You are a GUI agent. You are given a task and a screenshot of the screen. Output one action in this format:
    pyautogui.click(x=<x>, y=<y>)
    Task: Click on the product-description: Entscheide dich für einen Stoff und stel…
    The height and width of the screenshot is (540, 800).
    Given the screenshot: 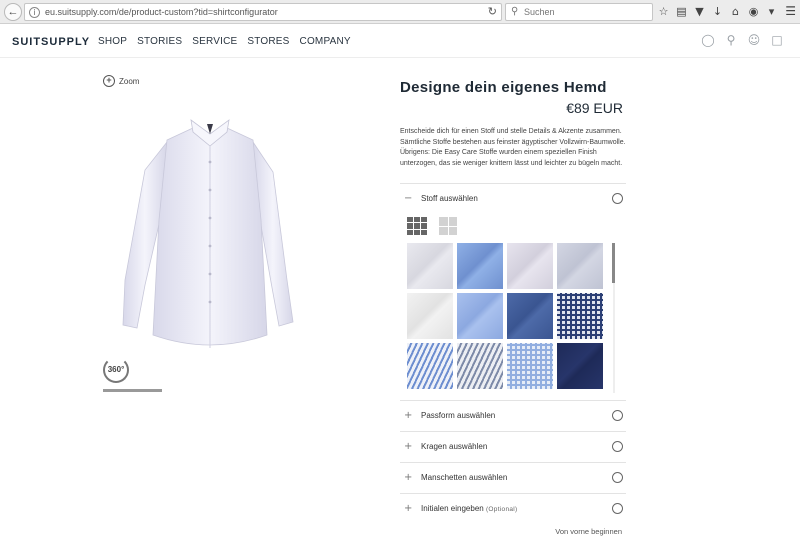 What is the action you would take?
    pyautogui.click(x=513, y=147)
    